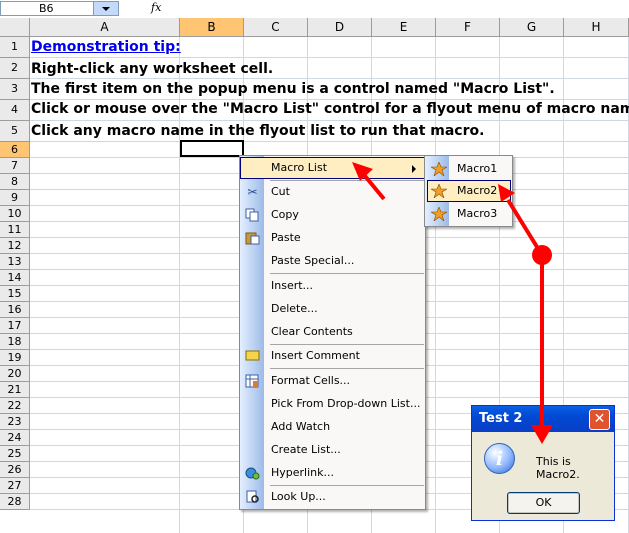 The height and width of the screenshot is (533, 629). What do you see at coordinates (252, 238) in the screenshot?
I see `paste-icon` at bounding box center [252, 238].